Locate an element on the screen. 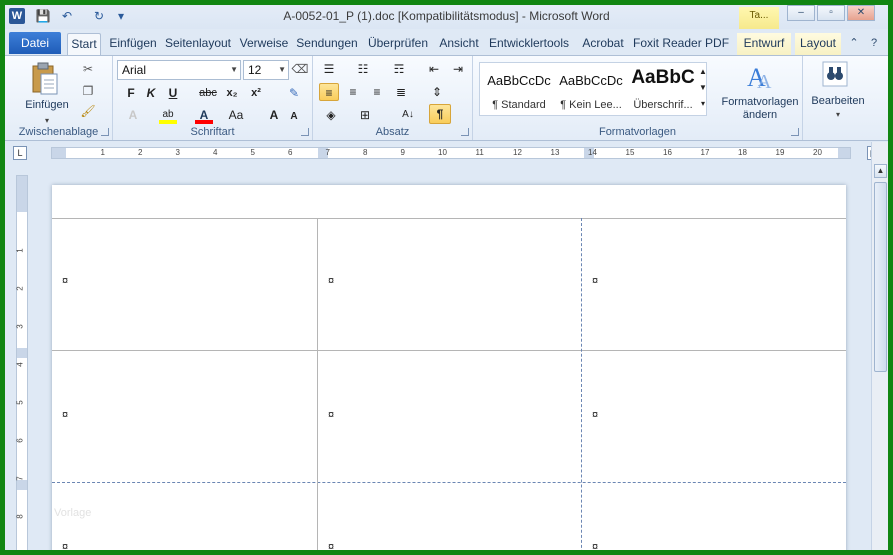 The height and width of the screenshot is (555, 893). vertical-ruler: 1 2 3 4 5 6 7 8 is located at coordinates (21, 362).